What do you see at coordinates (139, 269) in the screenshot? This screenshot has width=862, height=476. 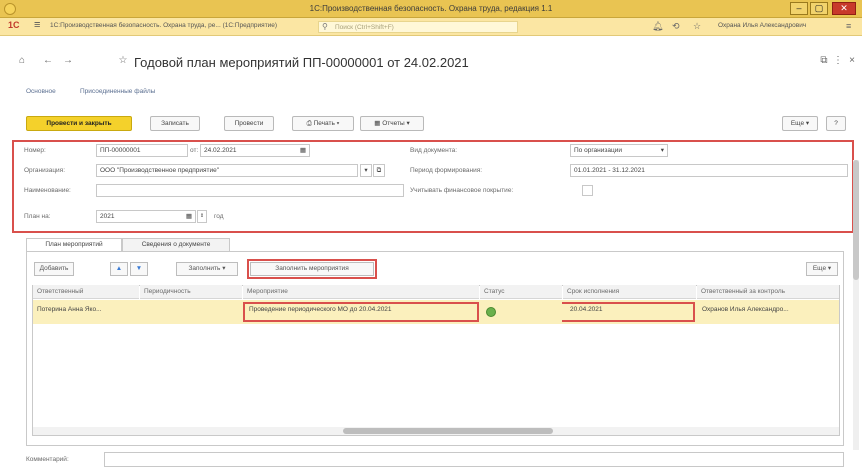 I see `move-down-icon: ▼` at bounding box center [139, 269].